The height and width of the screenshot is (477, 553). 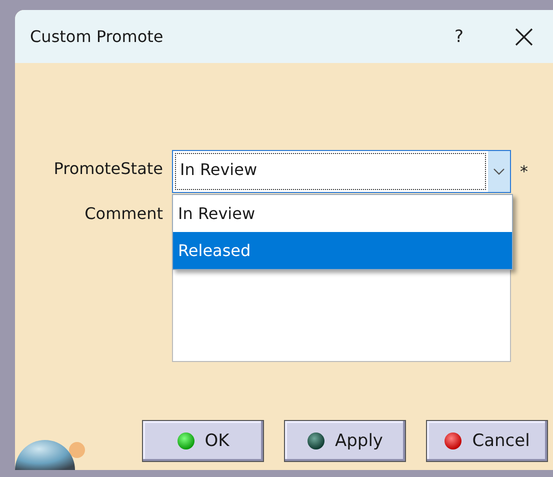 What do you see at coordinates (342, 250) in the screenshot?
I see `dropdown-option: Released` at bounding box center [342, 250].